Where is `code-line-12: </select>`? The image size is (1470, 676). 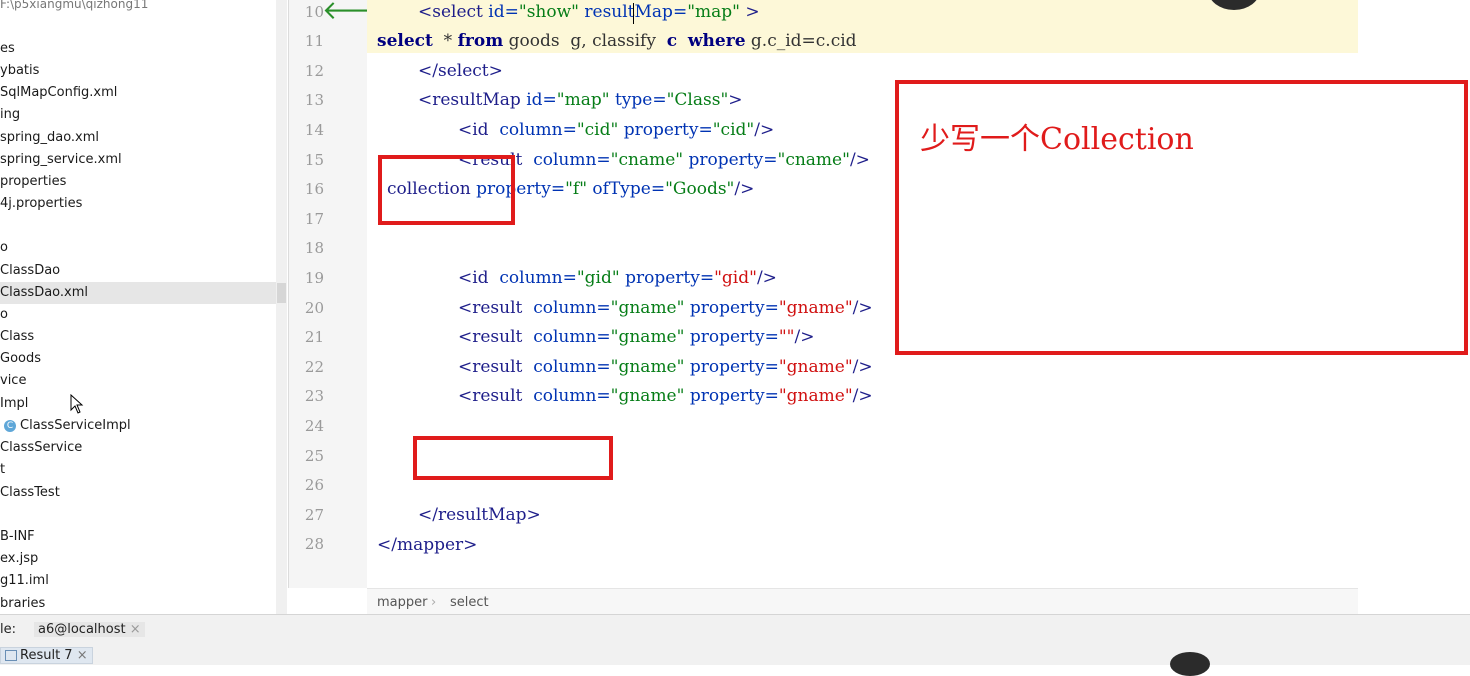
code-line-12: </select> is located at coordinates (460, 71).